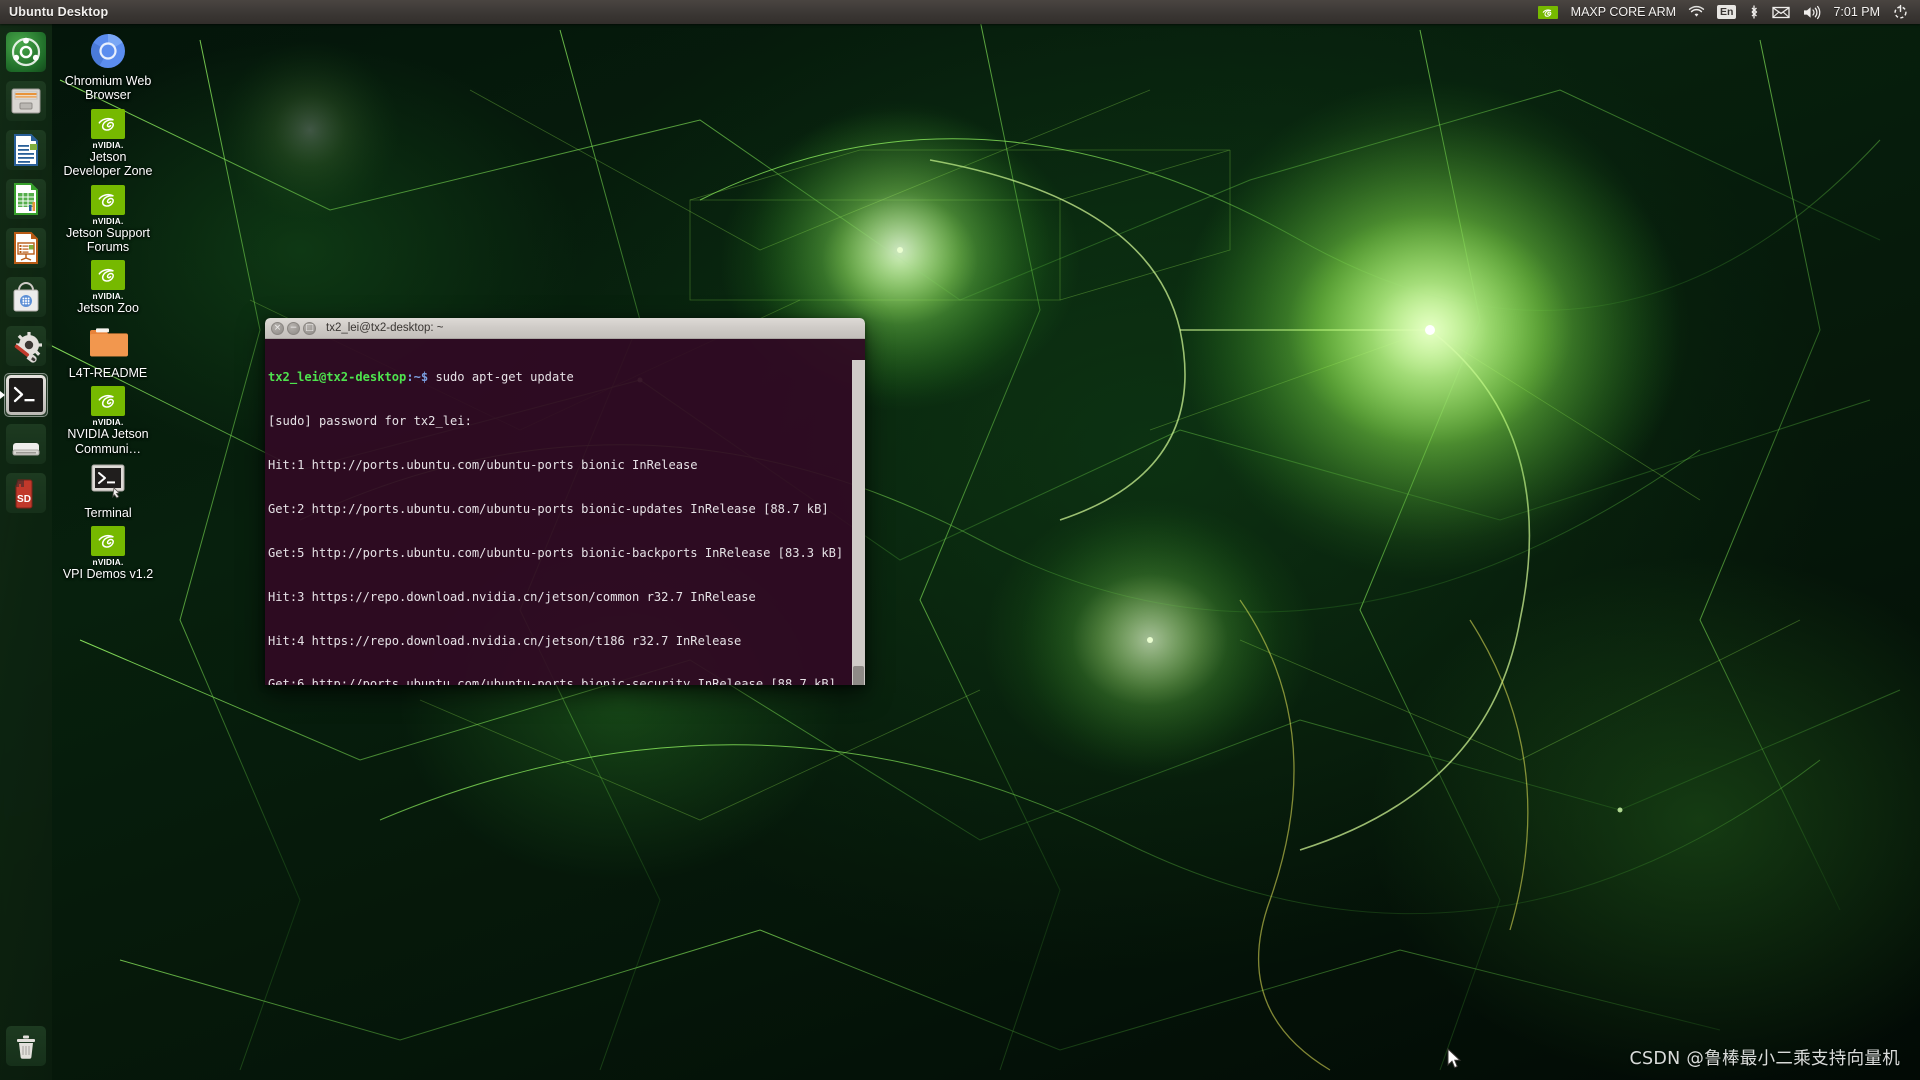  I want to click on desktop-icon-label: L4T-README, so click(108, 372).